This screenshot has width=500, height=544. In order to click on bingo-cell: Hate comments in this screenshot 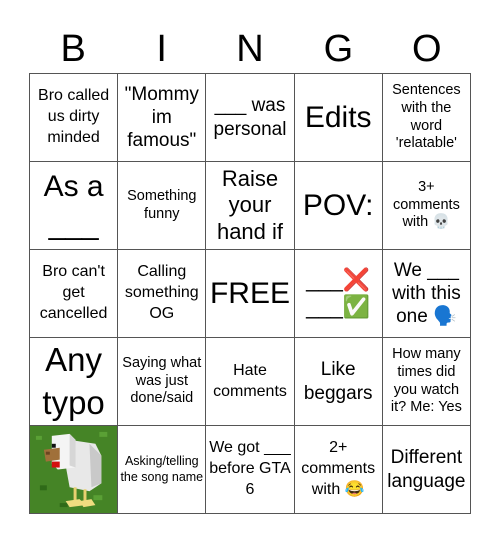, I will do `click(250, 382)`.